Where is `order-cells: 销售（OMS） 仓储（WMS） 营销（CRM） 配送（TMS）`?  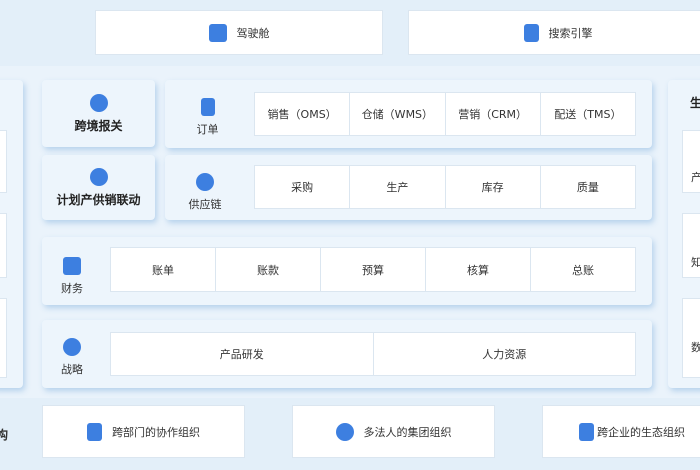
order-cells: 销售（OMS） 仓储（WMS） 营销（CRM） 配送（TMS） is located at coordinates (445, 114).